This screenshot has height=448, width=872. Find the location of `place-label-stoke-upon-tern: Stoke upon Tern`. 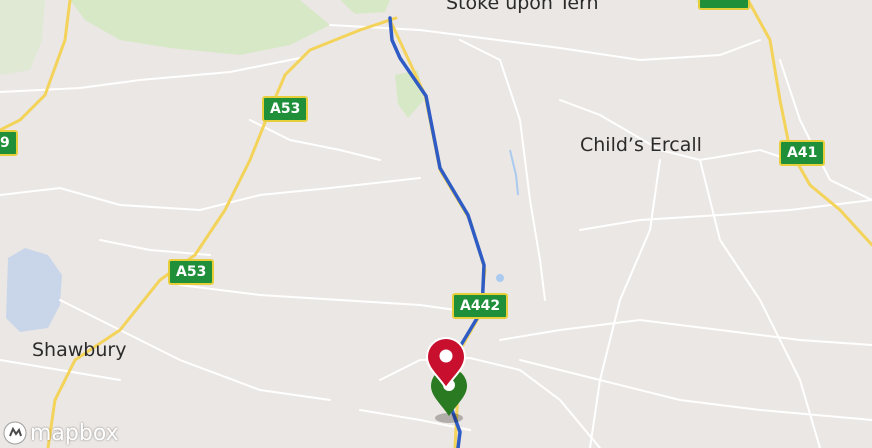

place-label-stoke-upon-tern: Stoke upon Tern is located at coordinates (522, 7).